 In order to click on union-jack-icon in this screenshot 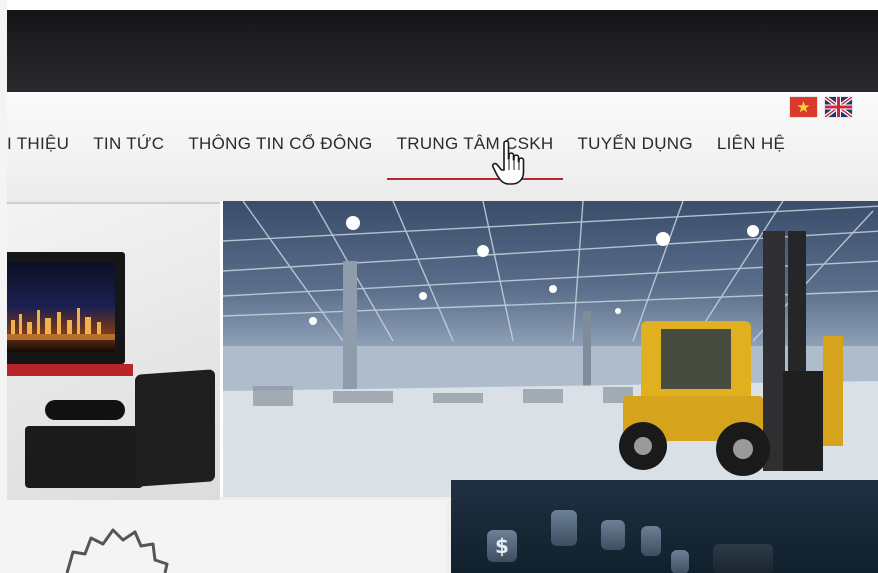, I will do `click(838, 107)`.